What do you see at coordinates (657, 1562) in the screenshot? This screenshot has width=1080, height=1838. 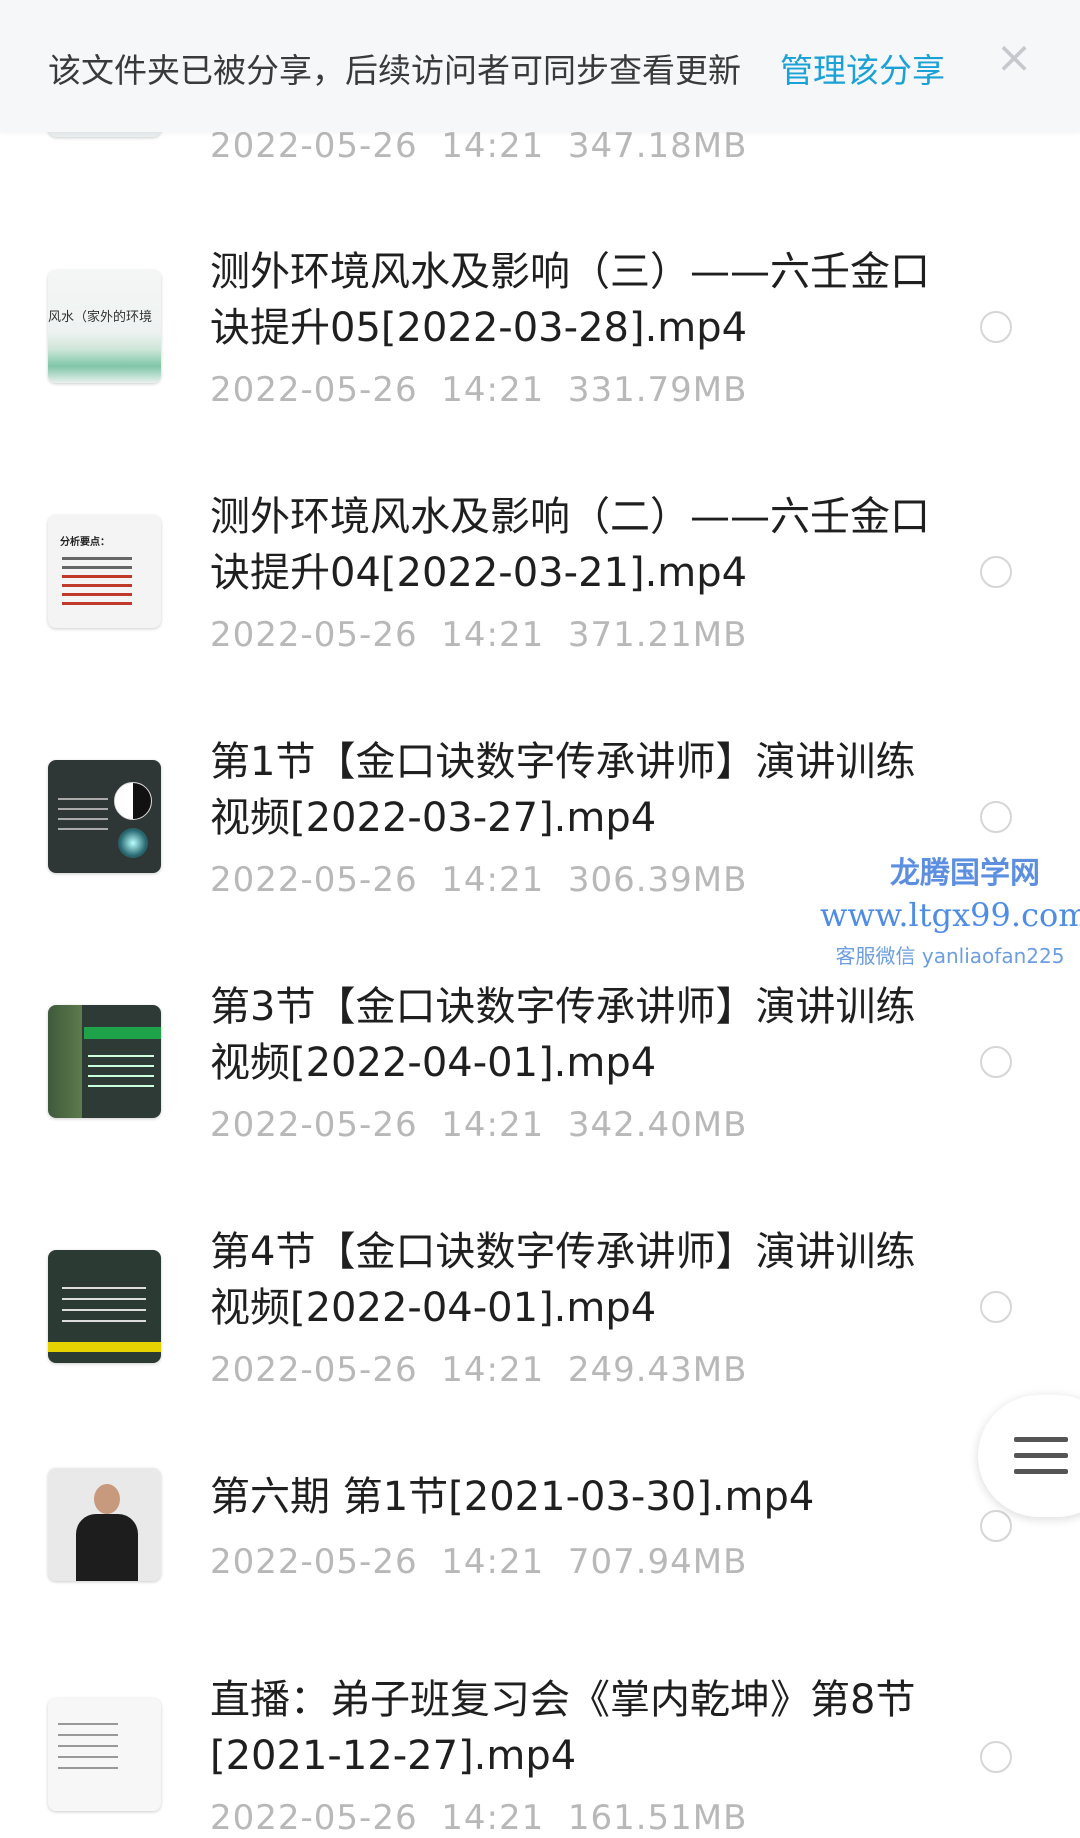 I see `file-size: 707.94MB` at bounding box center [657, 1562].